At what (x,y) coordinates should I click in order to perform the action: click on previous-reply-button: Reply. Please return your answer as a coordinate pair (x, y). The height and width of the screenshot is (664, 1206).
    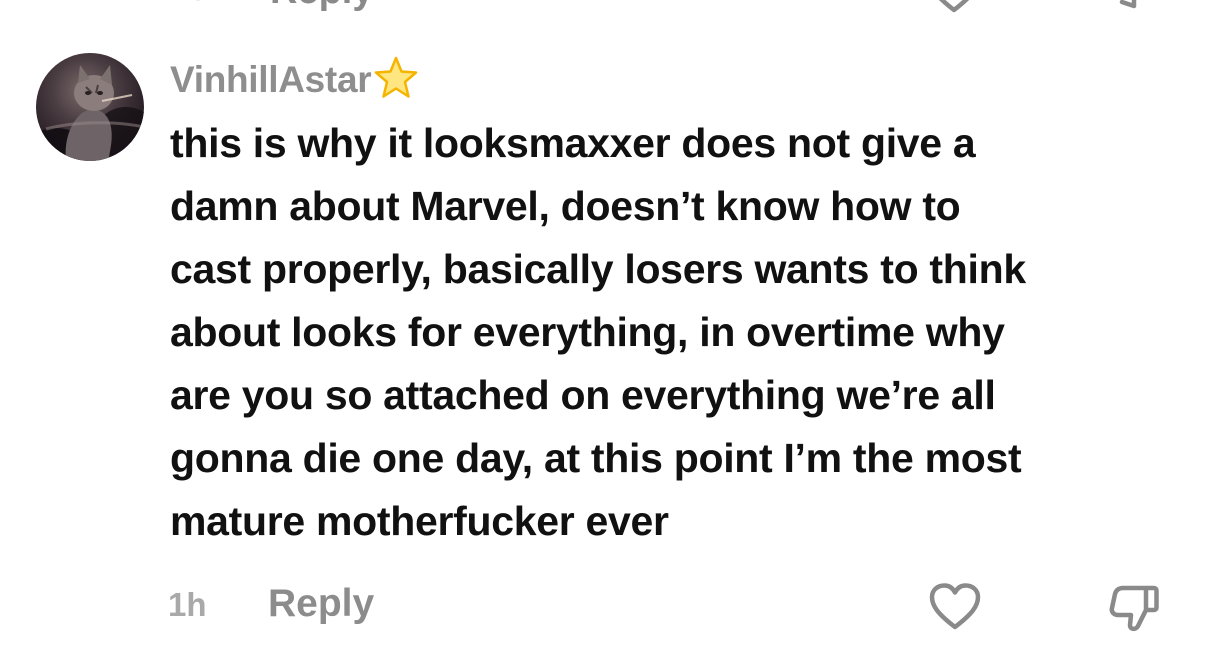
    Looking at the image, I should click on (321, 6).